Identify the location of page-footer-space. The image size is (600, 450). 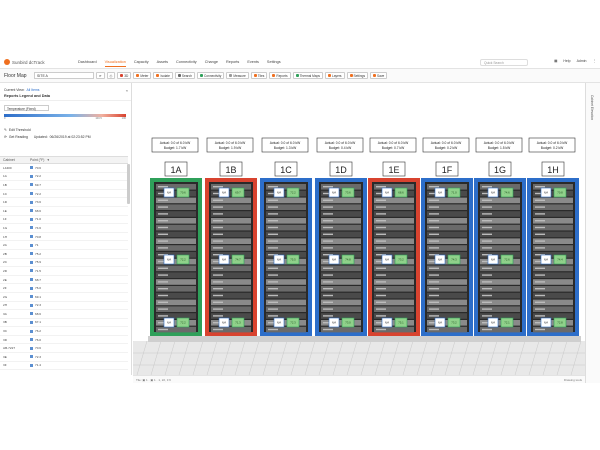
(300, 421).